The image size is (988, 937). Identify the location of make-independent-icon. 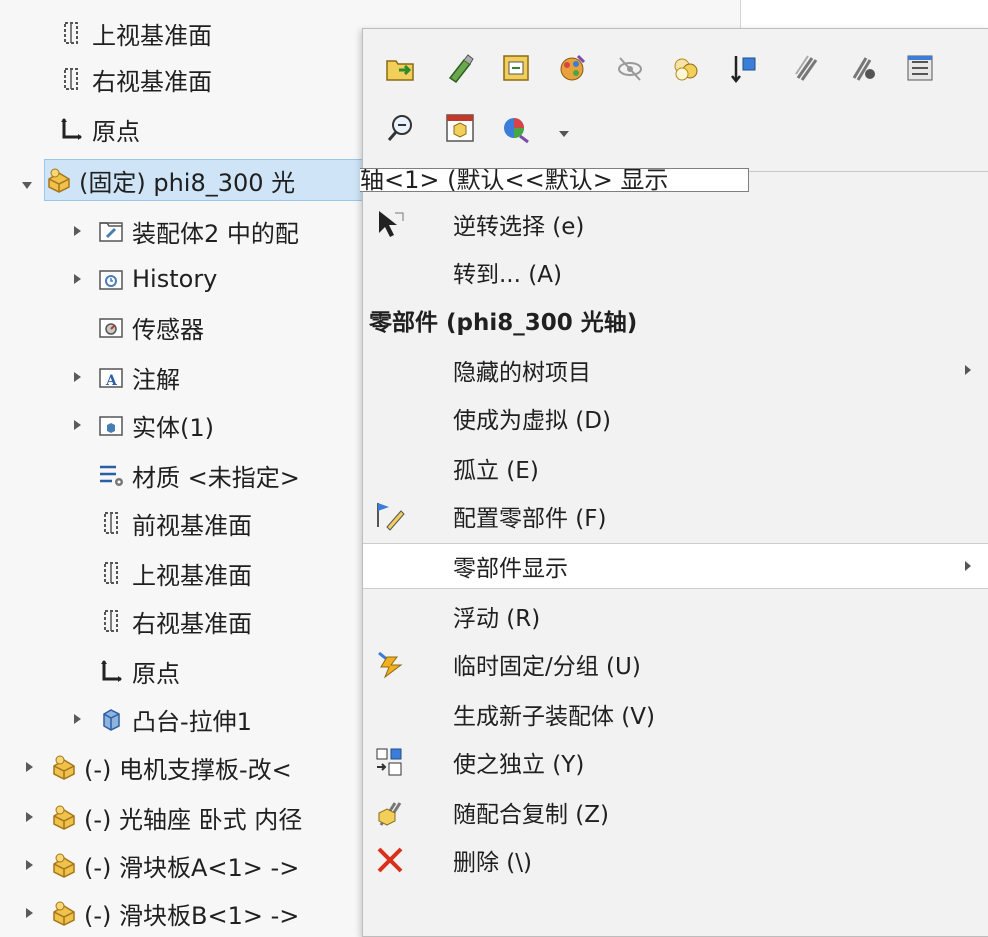
(390, 762).